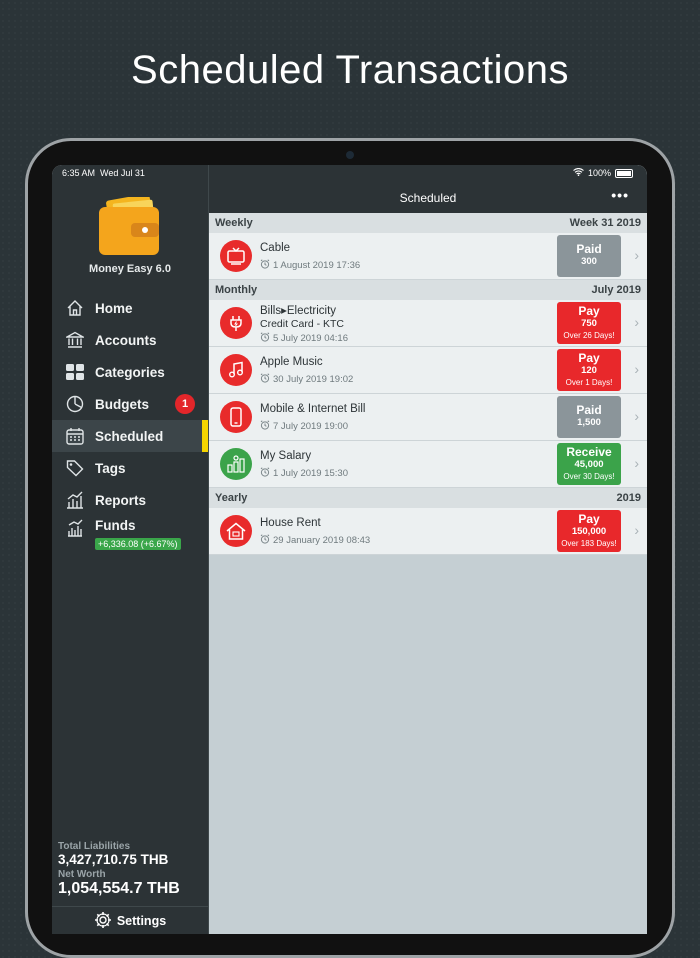  Describe the element at coordinates (236, 256) in the screenshot. I see `tv-icon` at that location.